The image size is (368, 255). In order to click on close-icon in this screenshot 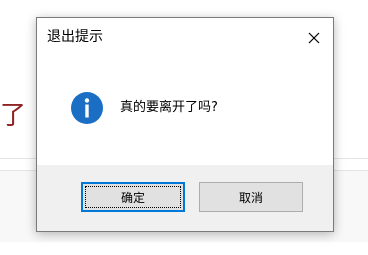, I will do `click(314, 38)`.